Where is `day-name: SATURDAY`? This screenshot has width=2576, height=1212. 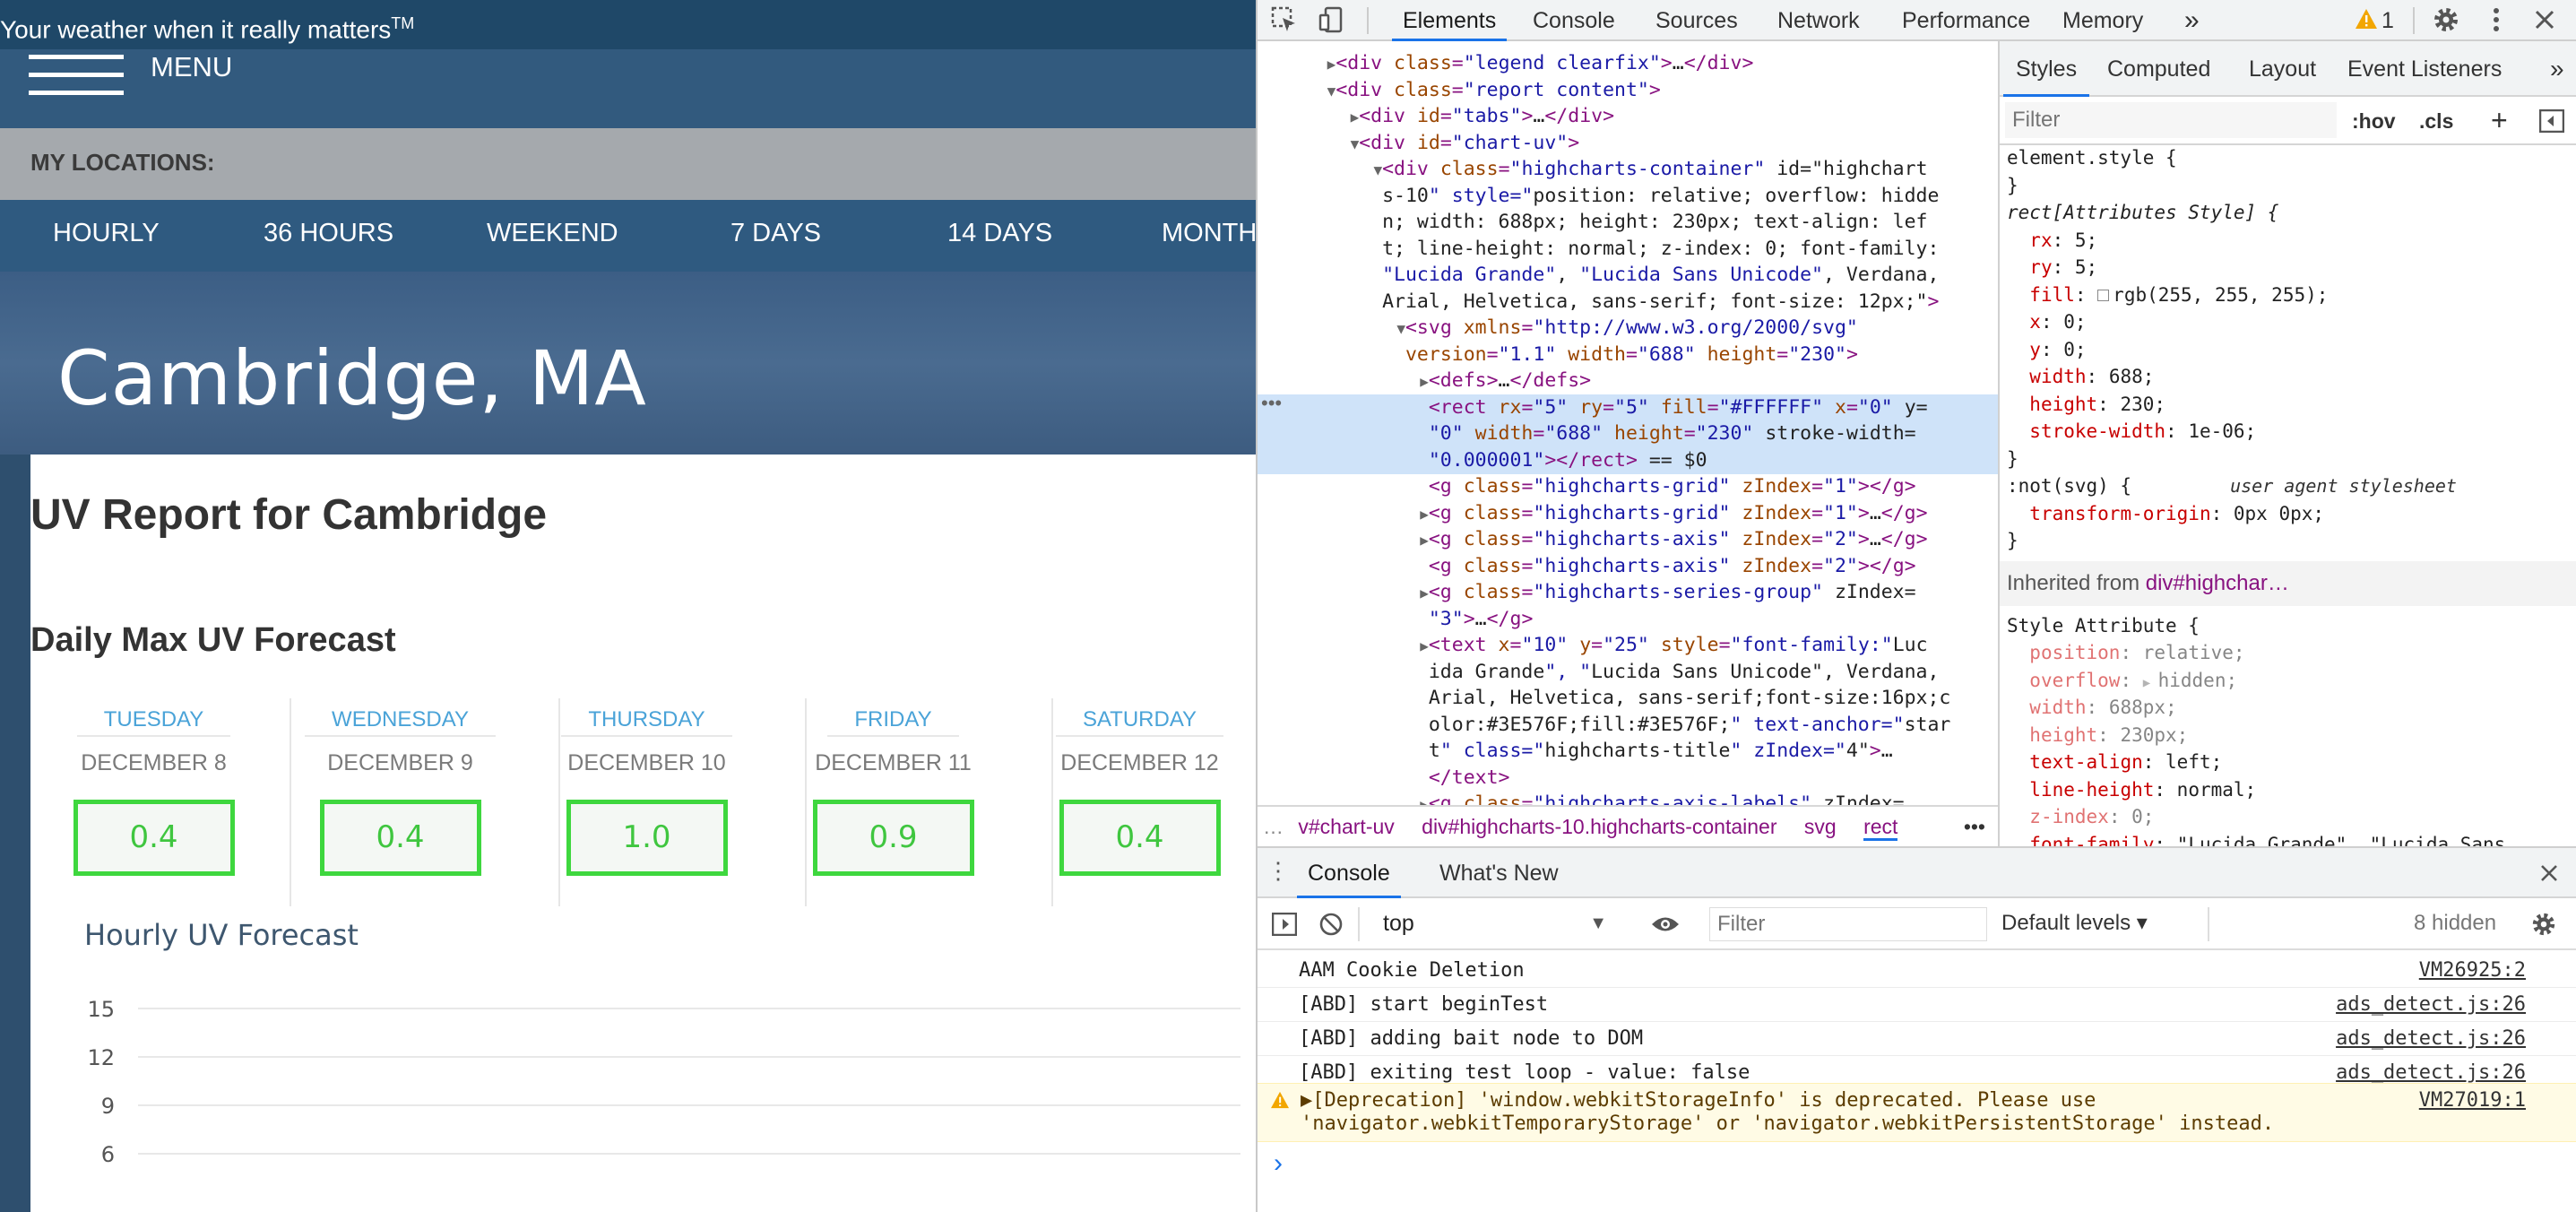
day-name: SATURDAY is located at coordinates (1139, 722).